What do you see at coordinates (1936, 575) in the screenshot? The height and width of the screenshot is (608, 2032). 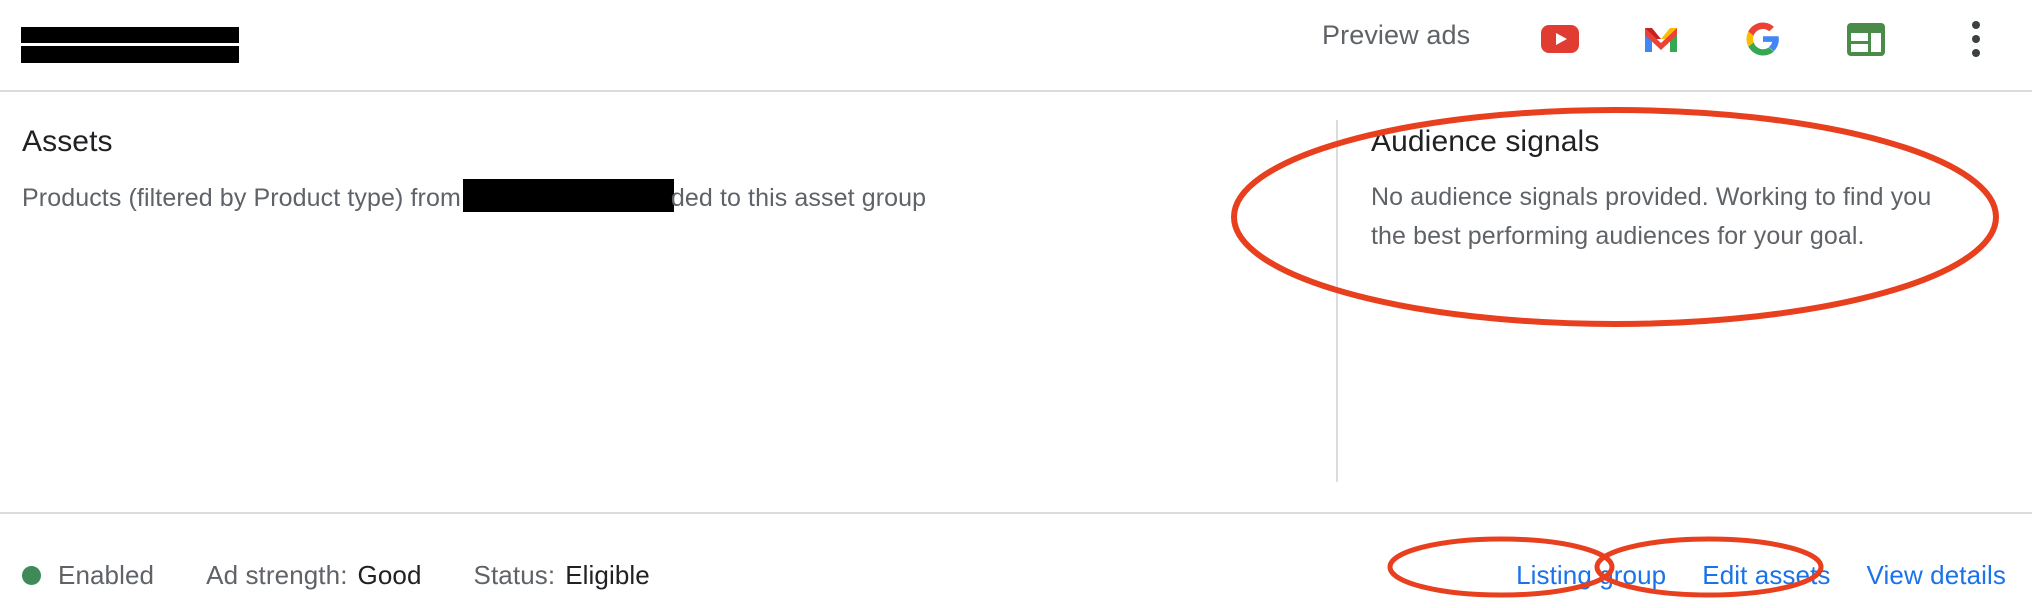 I see `view-details-link: View details` at bounding box center [1936, 575].